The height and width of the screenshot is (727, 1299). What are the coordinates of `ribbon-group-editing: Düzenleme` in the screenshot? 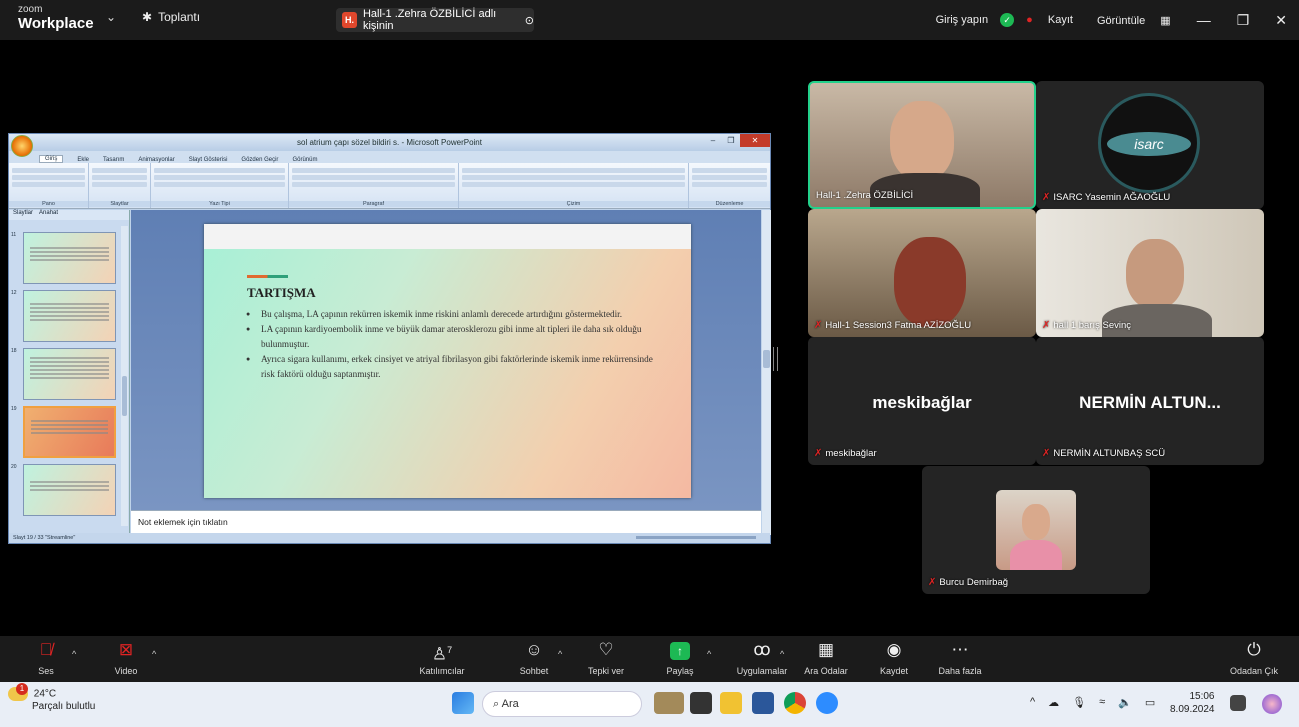 It's located at (729, 185).